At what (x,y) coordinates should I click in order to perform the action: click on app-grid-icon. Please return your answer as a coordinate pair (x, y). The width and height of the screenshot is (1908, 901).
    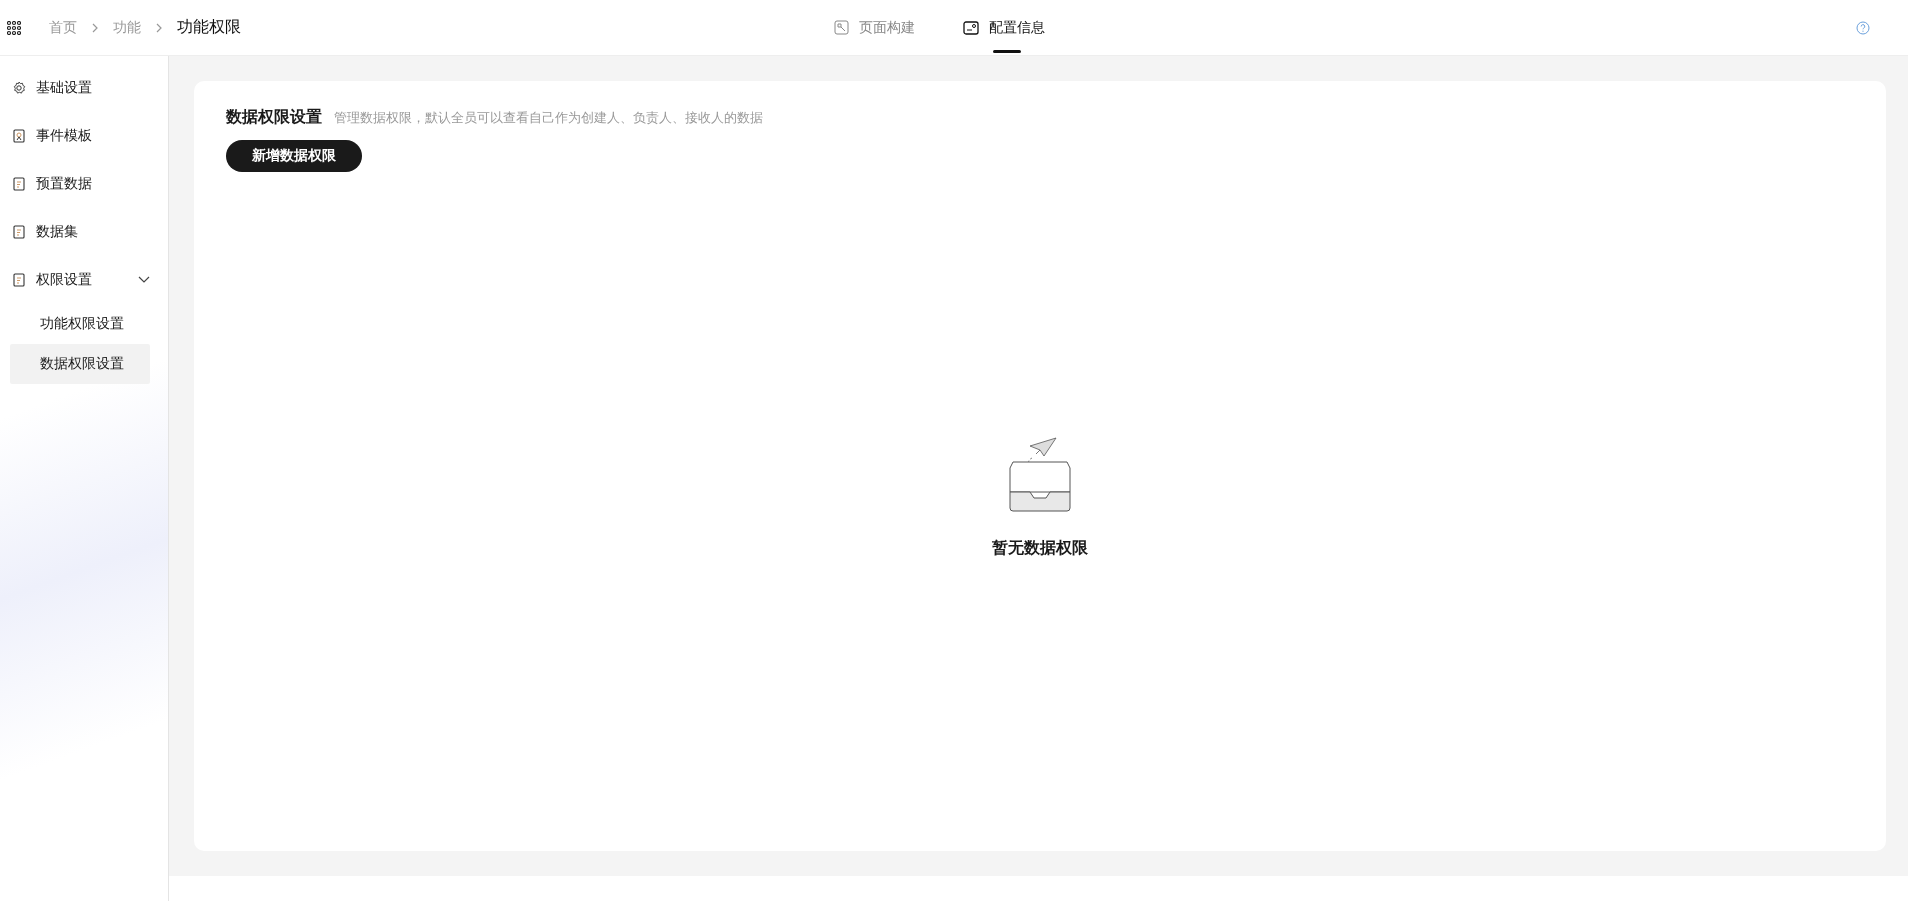
    Looking at the image, I should click on (14, 27).